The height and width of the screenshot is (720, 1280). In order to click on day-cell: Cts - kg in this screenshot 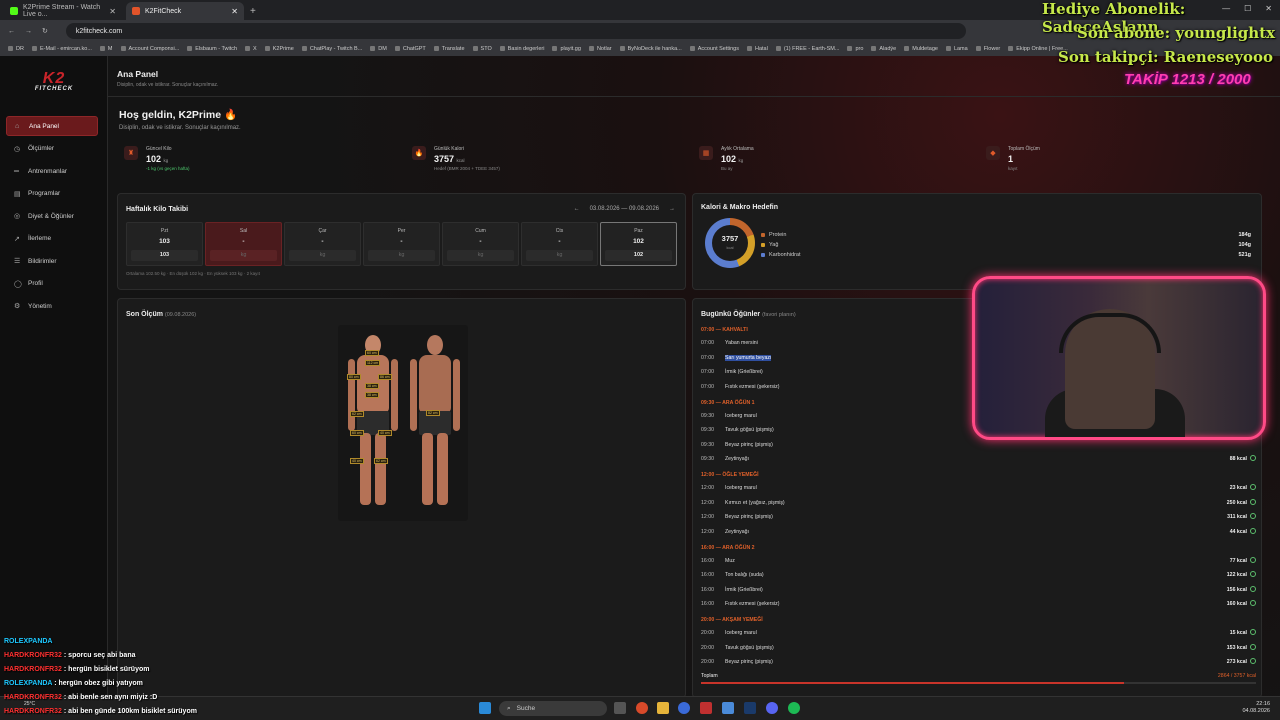, I will do `click(559, 244)`.